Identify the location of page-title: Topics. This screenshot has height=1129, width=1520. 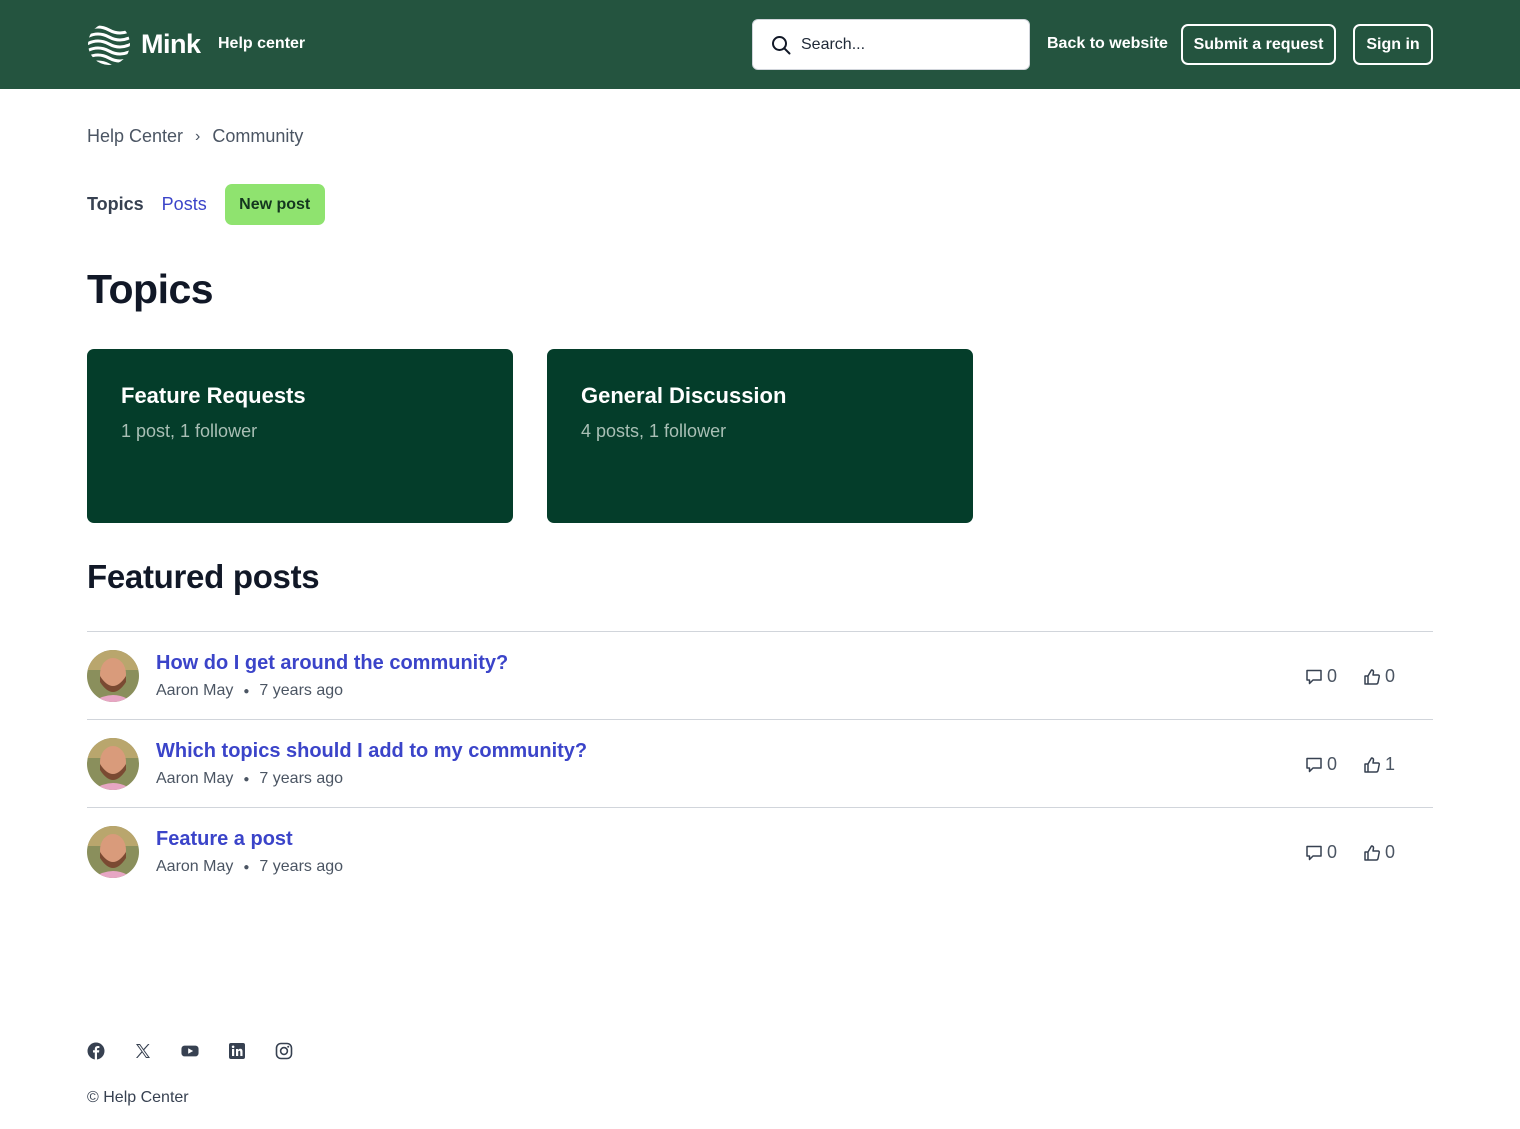
(150, 289).